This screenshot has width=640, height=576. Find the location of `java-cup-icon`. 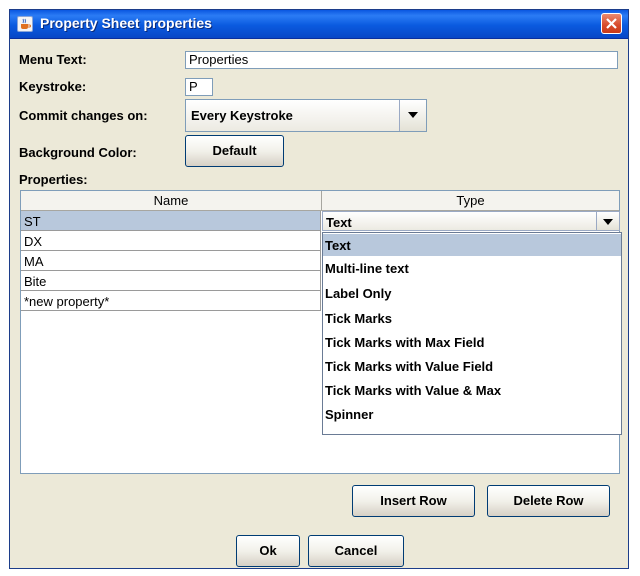

java-cup-icon is located at coordinates (25, 24).